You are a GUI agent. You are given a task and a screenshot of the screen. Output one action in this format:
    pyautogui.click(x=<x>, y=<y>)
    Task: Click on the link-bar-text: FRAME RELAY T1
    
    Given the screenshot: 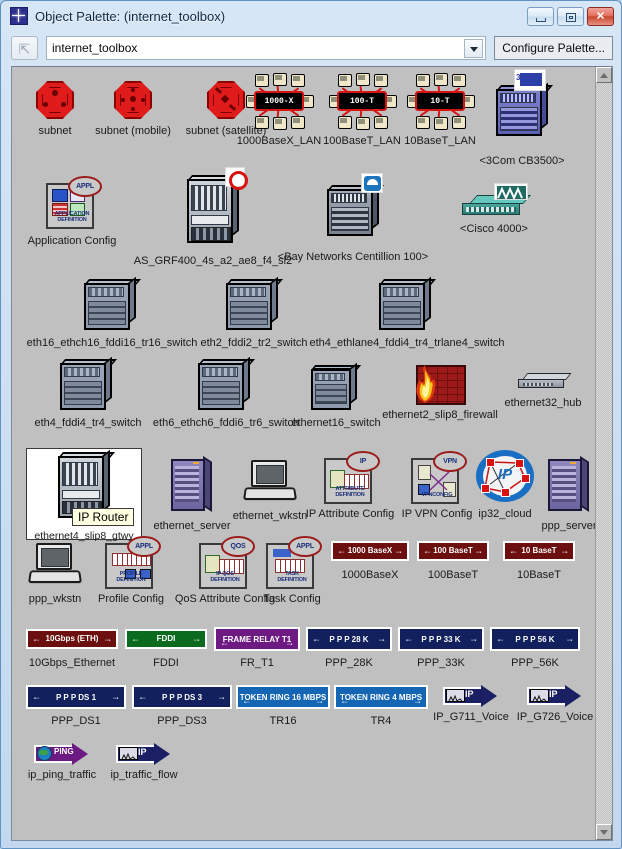 What is the action you would take?
    pyautogui.click(x=257, y=639)
    